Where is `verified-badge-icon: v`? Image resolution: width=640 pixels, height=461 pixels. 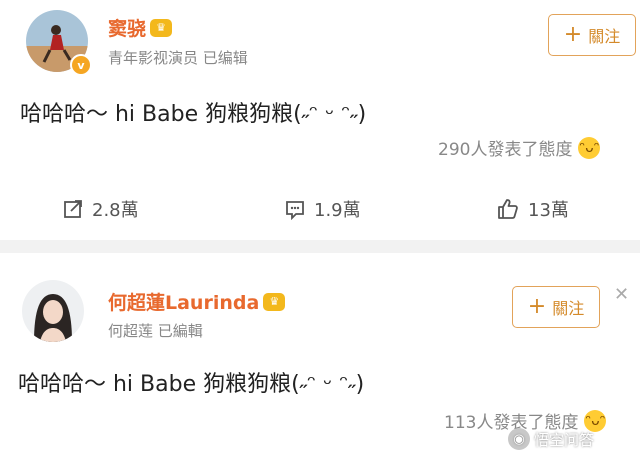 verified-badge-icon: v is located at coordinates (81, 65).